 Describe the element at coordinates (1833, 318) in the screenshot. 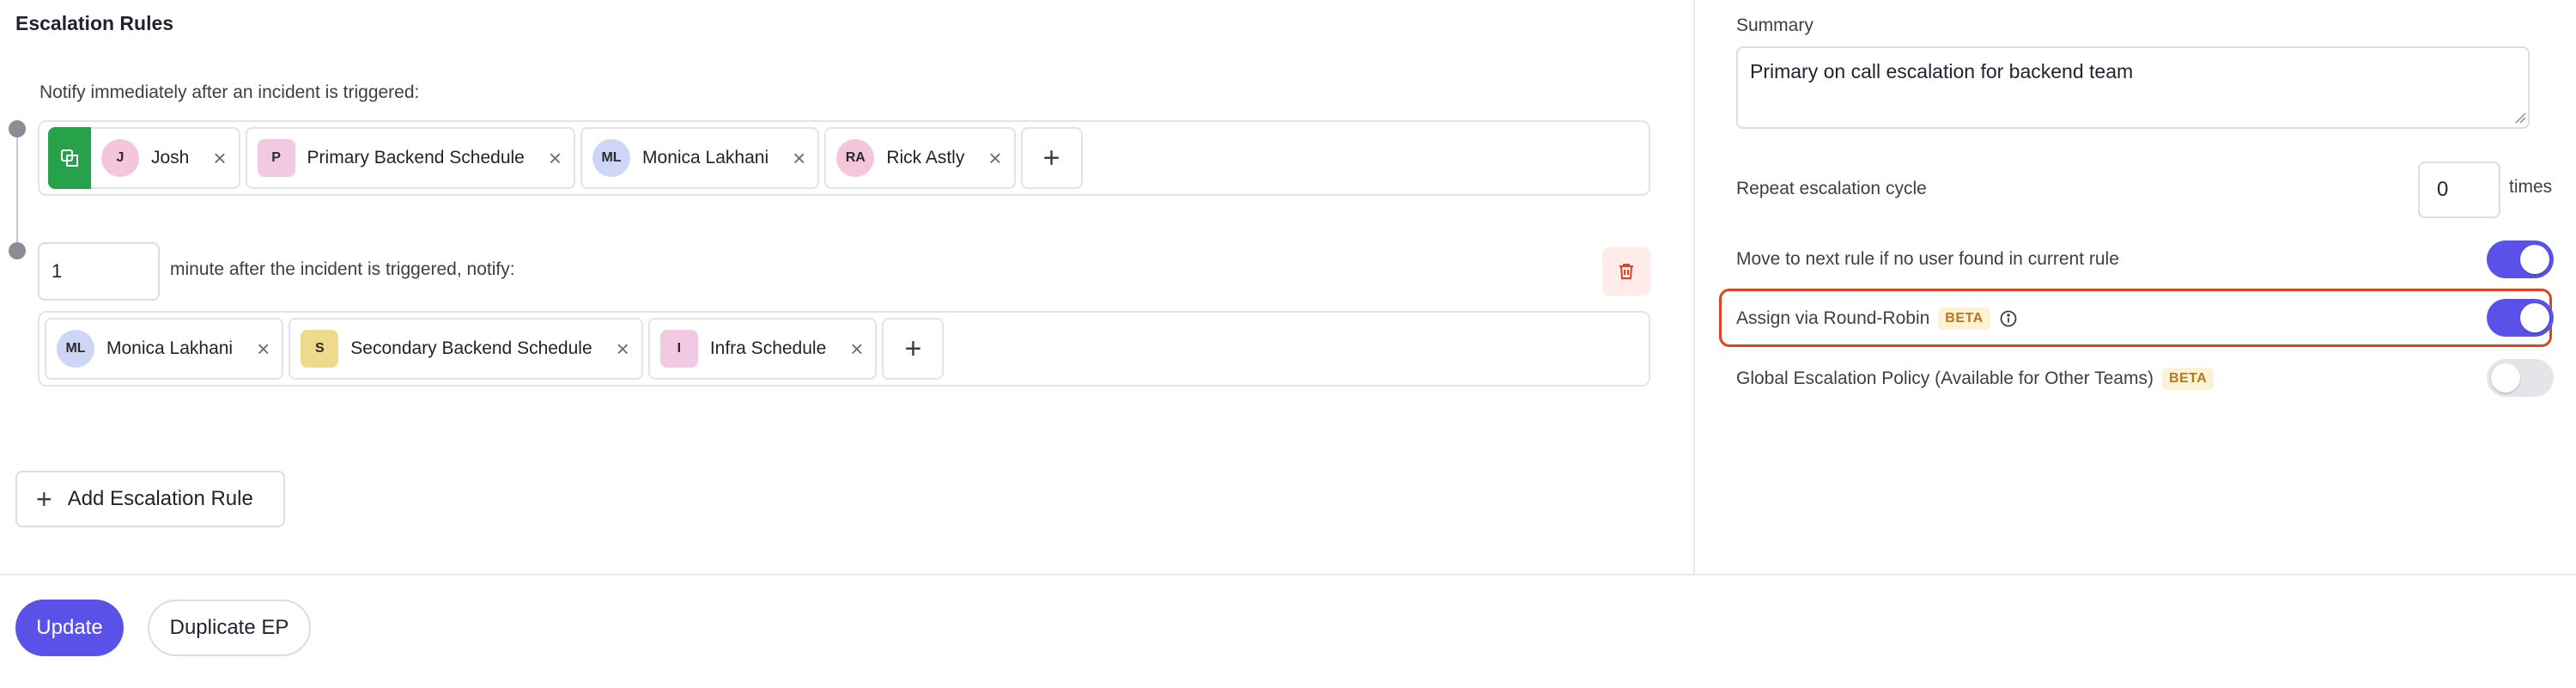

I see `round-robin-label: Assign via Round-Robin` at that location.